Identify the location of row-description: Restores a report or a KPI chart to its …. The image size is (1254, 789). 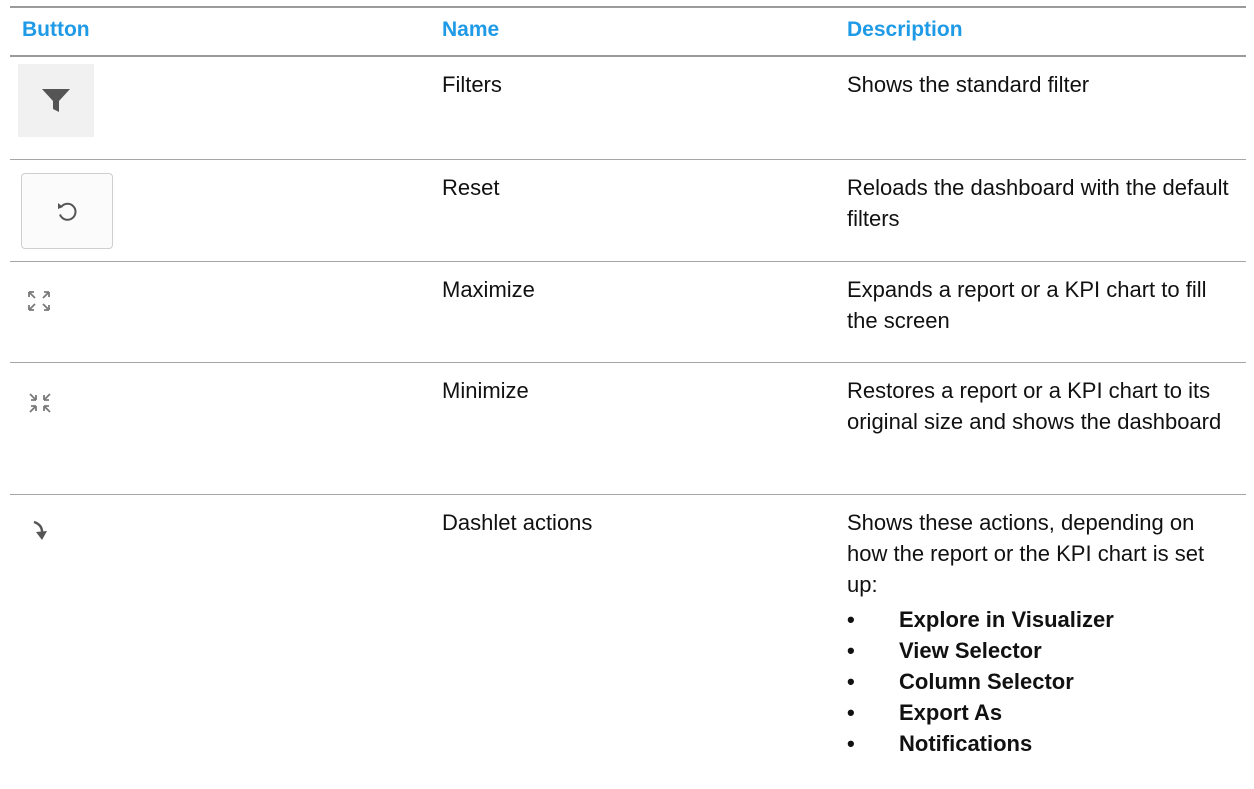
(1034, 406).